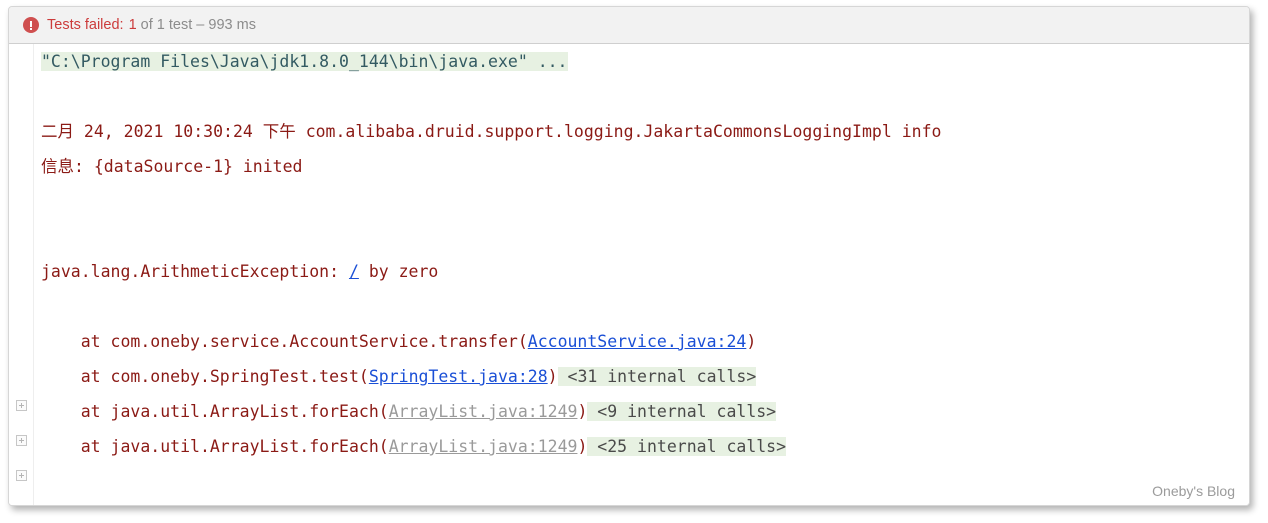 This screenshot has height=523, width=1268. What do you see at coordinates (687, 446) in the screenshot?
I see `internal-calls-badge: <25 internal calls>` at bounding box center [687, 446].